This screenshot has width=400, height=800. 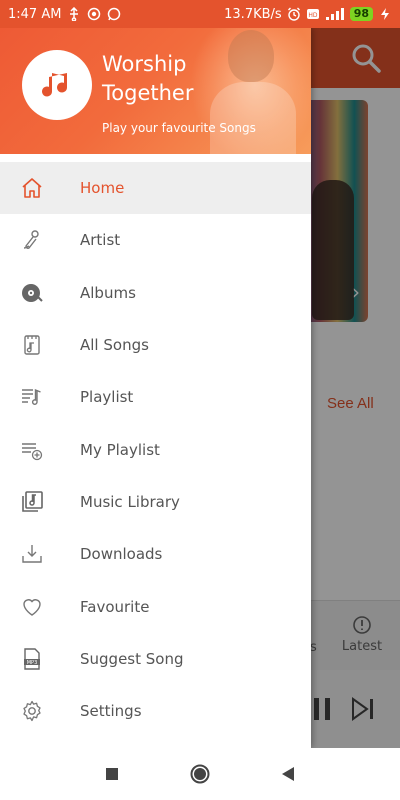 I want to click on gear-icon, so click(x=32, y=711).